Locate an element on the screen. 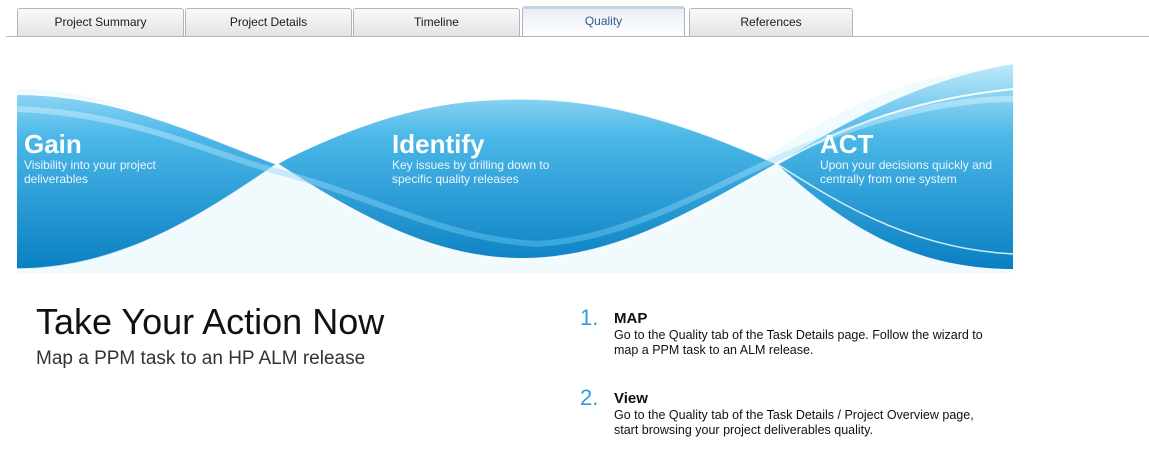 This screenshot has height=472, width=1149. tab-bar-divider is located at coordinates (577, 36).